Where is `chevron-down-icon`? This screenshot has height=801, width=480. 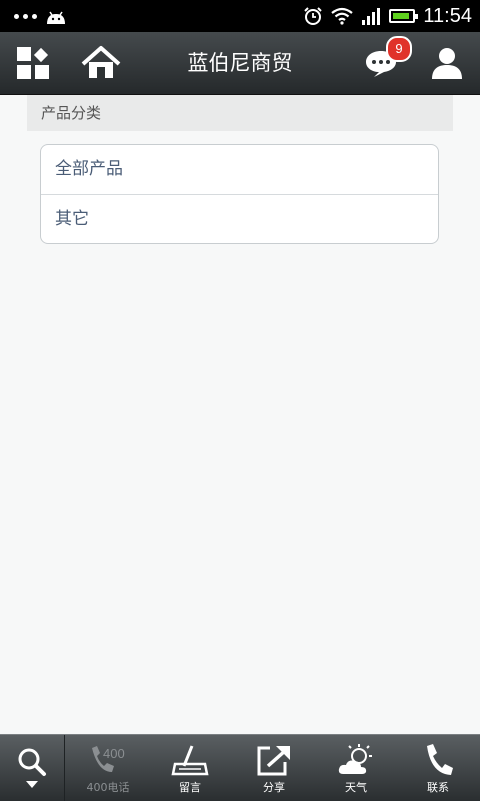
chevron-down-icon is located at coordinates (32, 784).